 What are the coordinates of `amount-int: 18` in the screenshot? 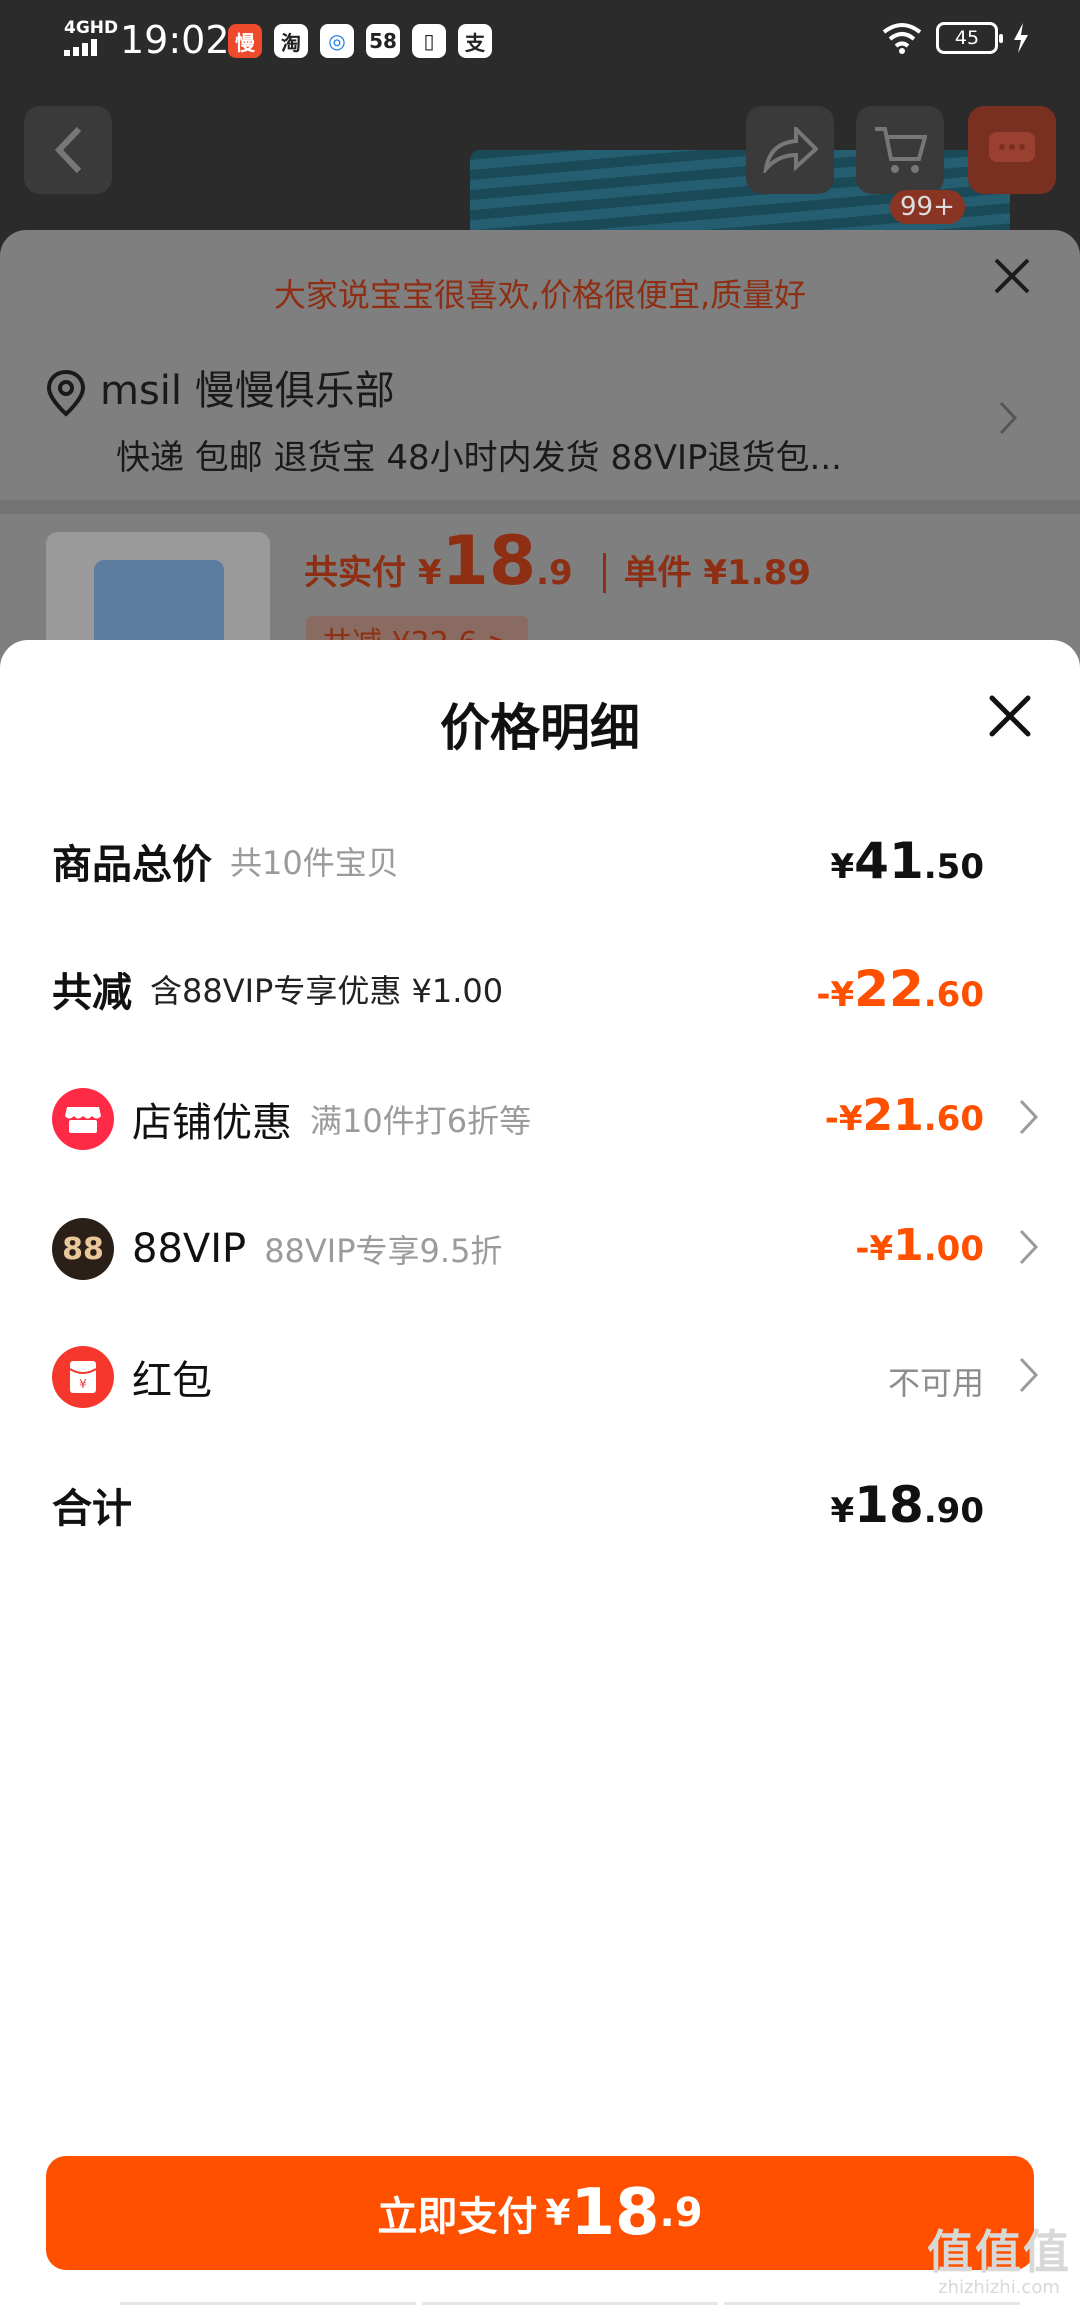 It's located at (889, 1505).